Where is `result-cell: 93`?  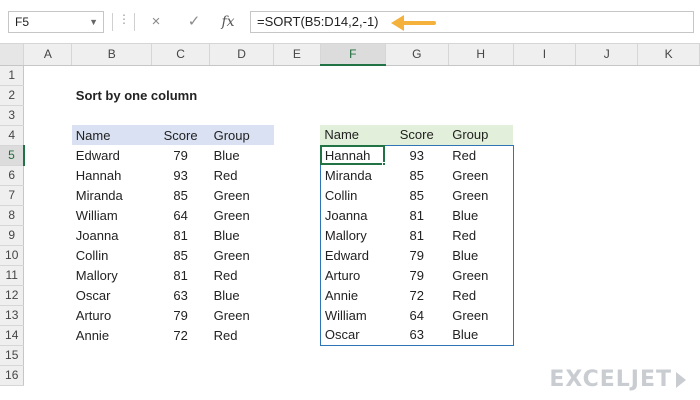 result-cell: 93 is located at coordinates (417, 154).